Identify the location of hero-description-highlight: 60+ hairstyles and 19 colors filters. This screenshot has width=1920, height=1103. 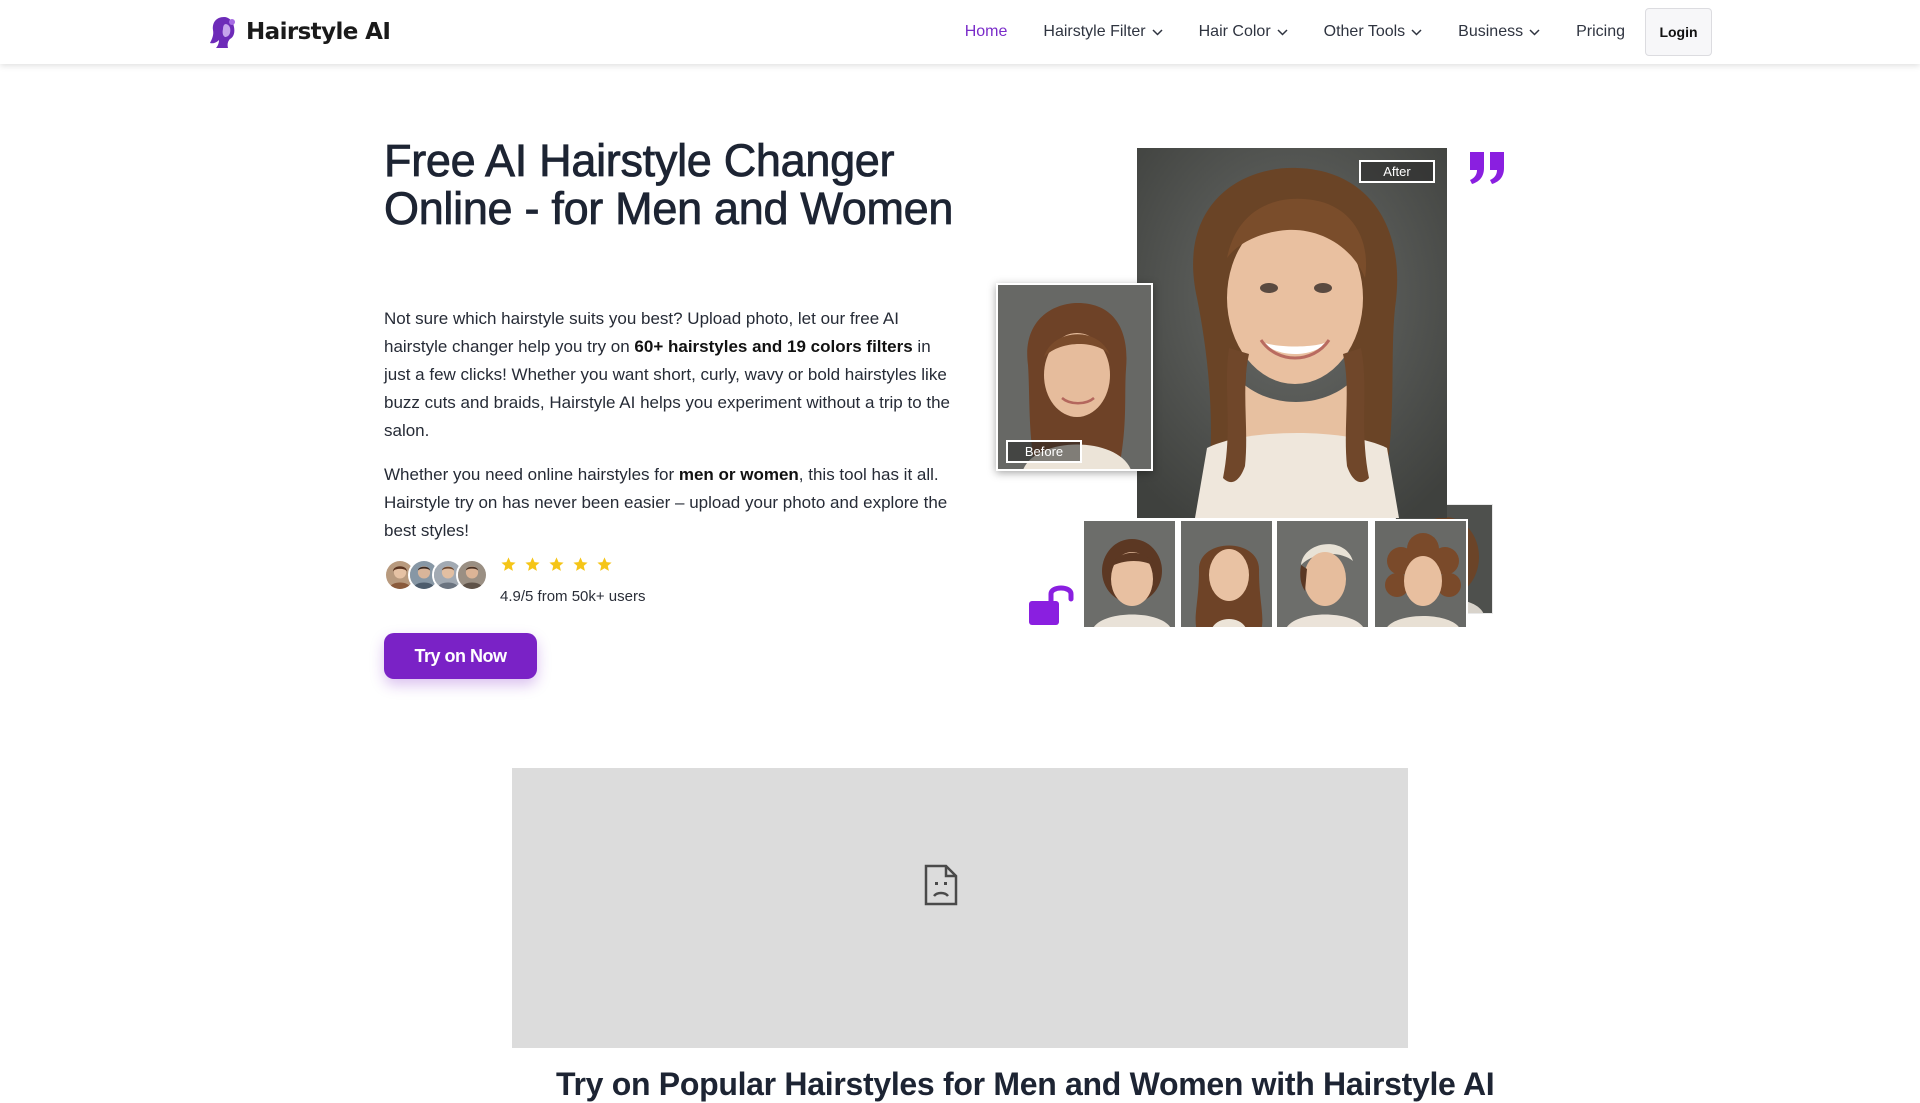
(773, 346).